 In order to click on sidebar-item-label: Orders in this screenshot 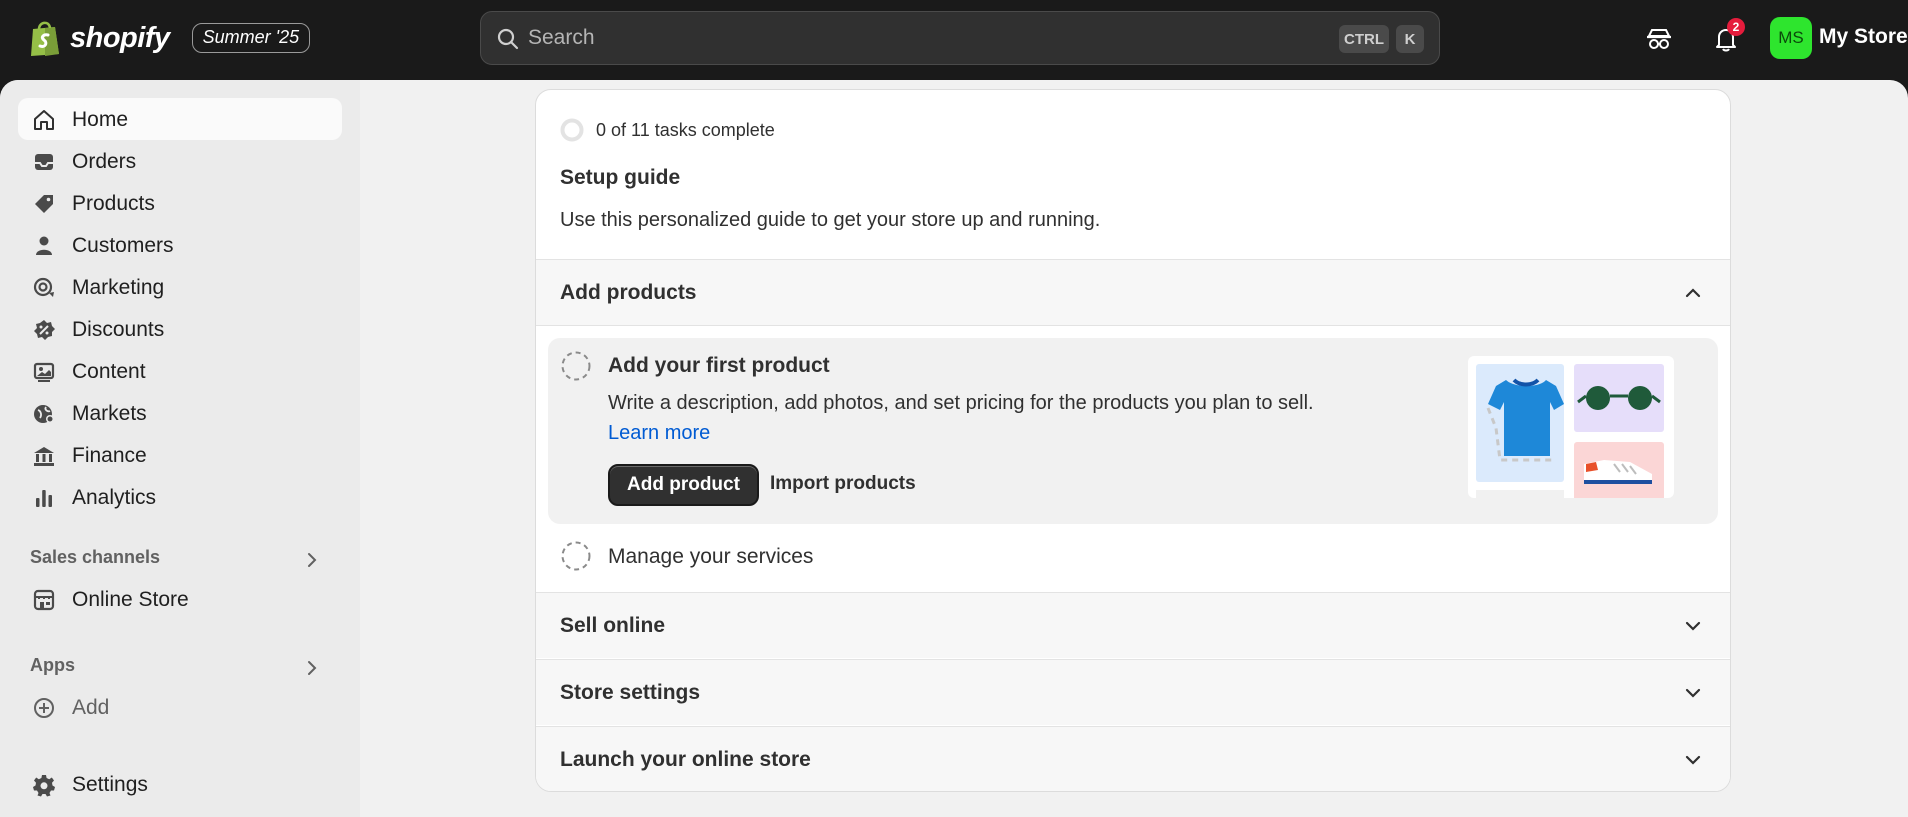, I will do `click(104, 161)`.